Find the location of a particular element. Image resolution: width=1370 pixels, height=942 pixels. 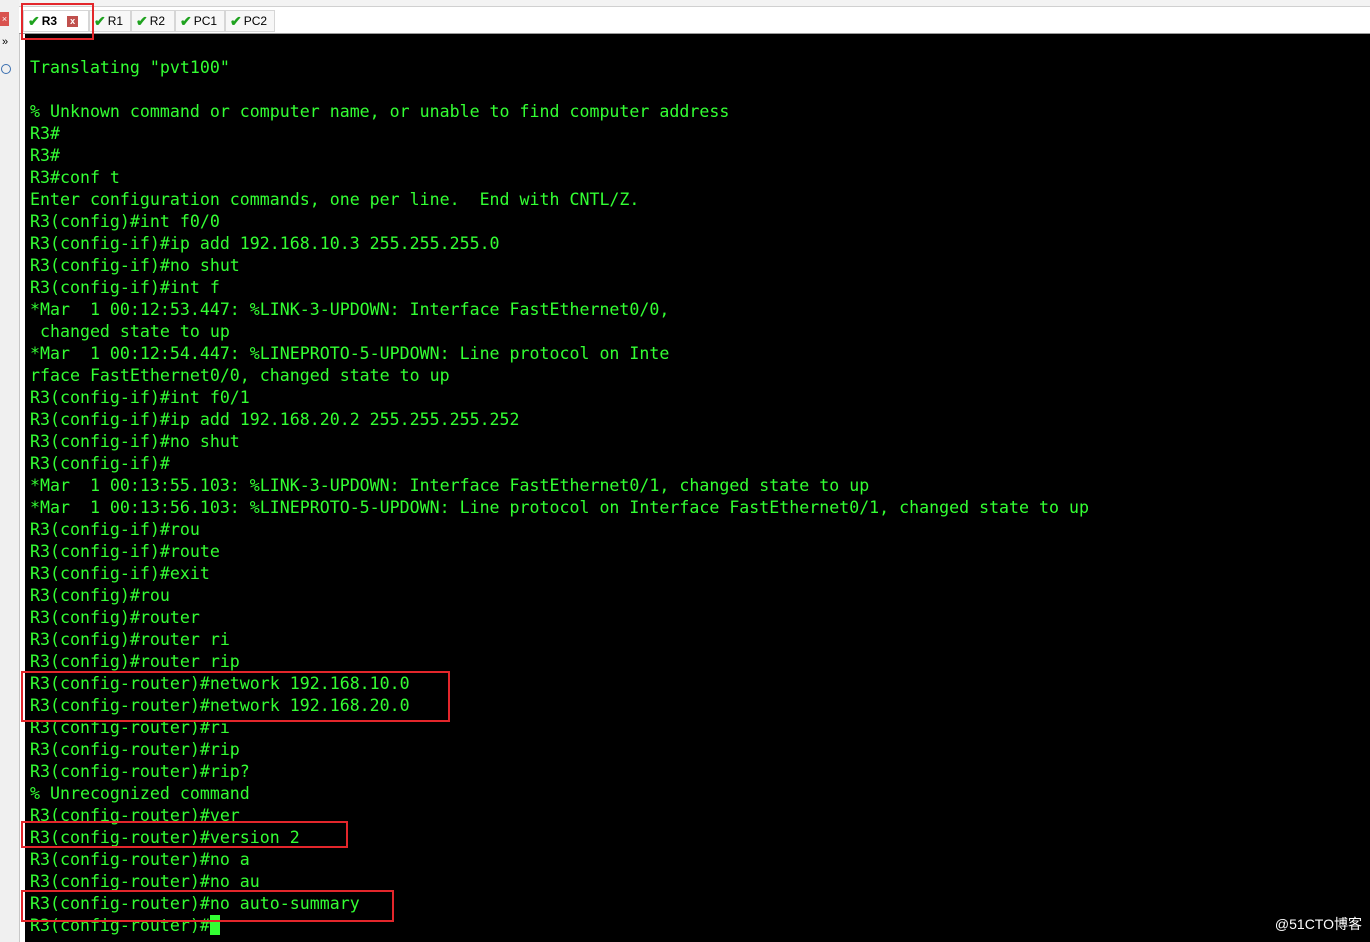

tab-label: PC1 is located at coordinates (205, 21).